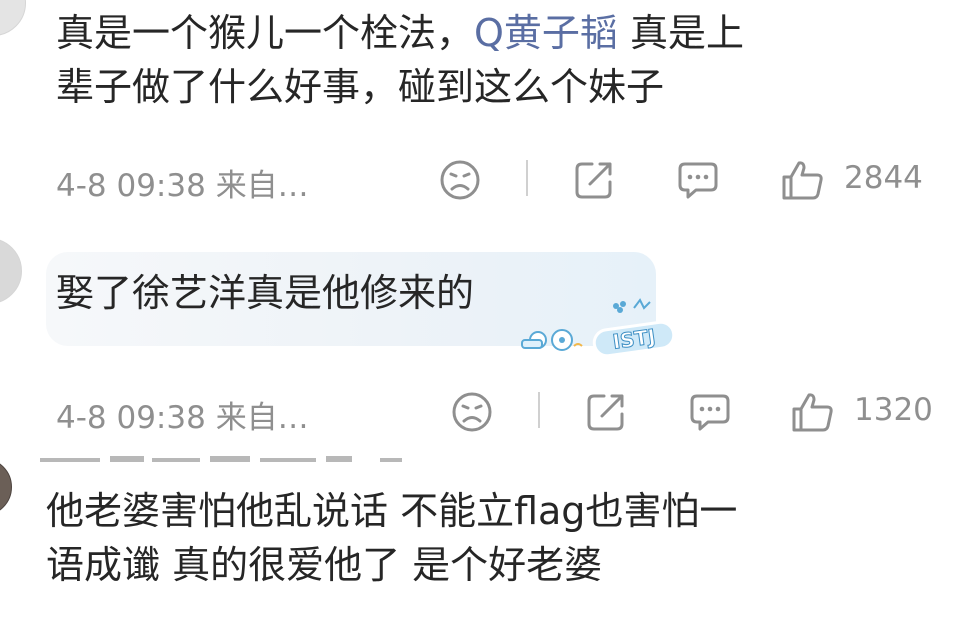  Describe the element at coordinates (265, 33) in the screenshot. I see `comment-text-part: 真是一个猴儿一个栓法，` at that location.